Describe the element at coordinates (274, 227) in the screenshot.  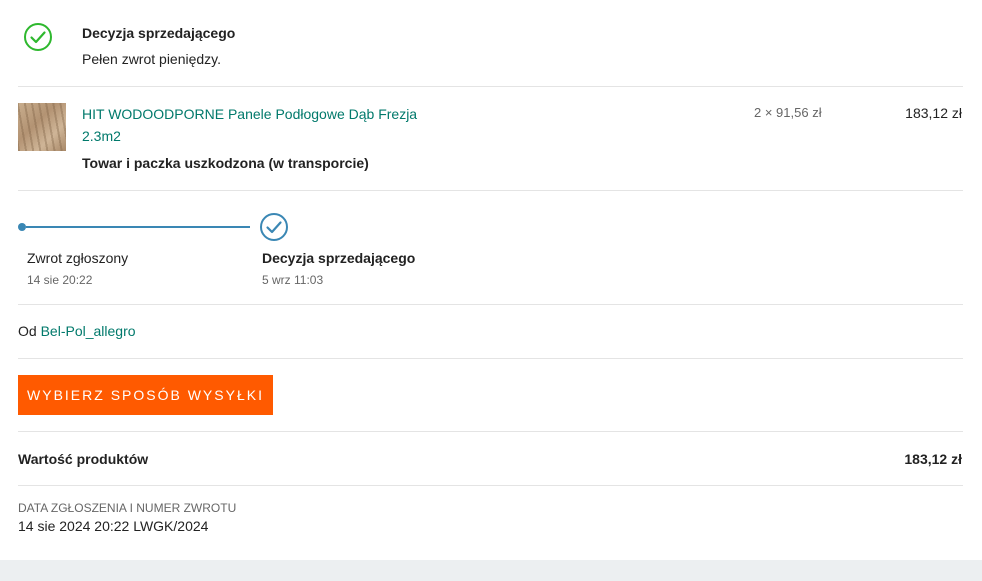
I see `timeline-check-icon` at that location.